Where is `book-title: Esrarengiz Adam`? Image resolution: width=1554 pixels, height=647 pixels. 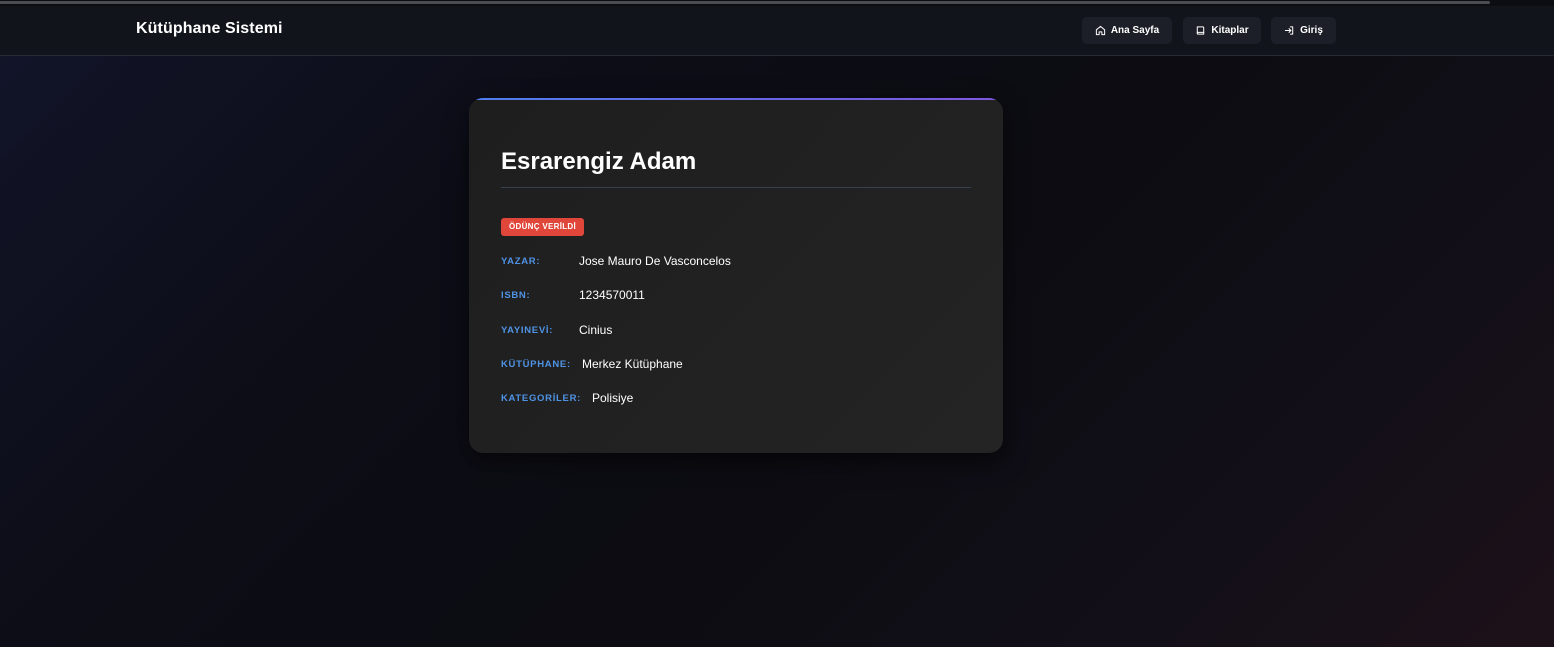
book-title: Esrarengiz Adam is located at coordinates (599, 161).